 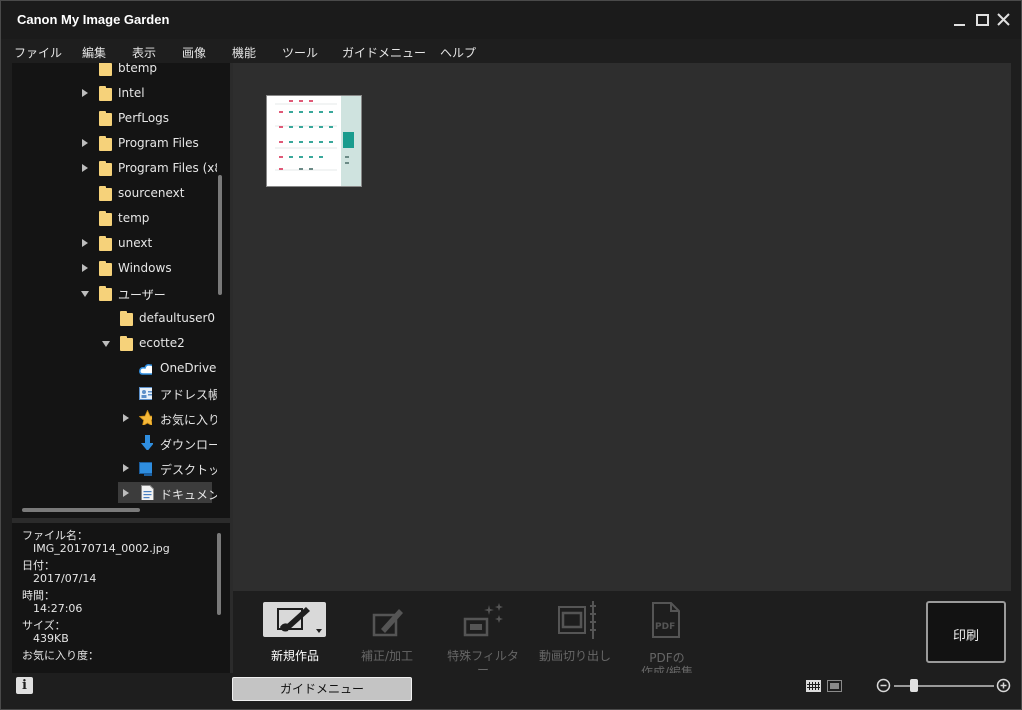 I want to click on tree-item-program-files-x86: Program Files (x8, so click(x=114, y=169).